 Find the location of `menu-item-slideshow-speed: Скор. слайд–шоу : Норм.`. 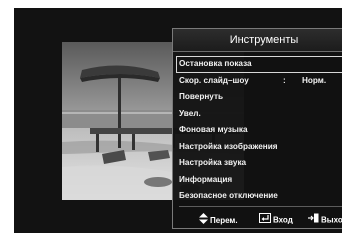

menu-item-slideshow-speed: Скор. слайд–шоу : Норм. is located at coordinates (259, 81).